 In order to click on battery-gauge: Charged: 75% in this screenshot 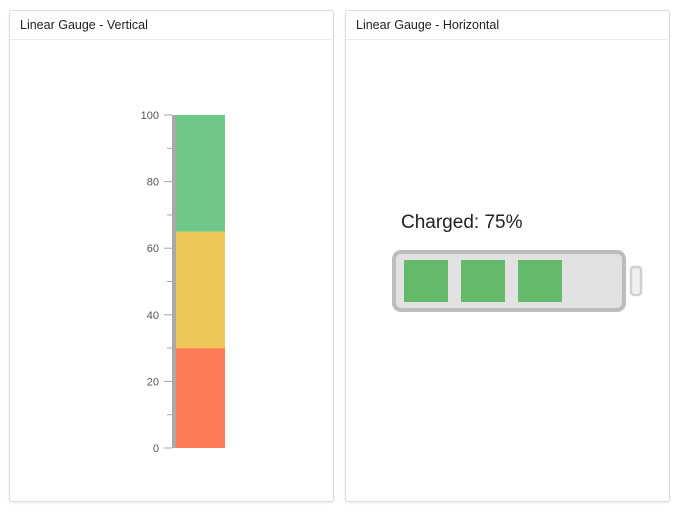, I will do `click(517, 262)`.